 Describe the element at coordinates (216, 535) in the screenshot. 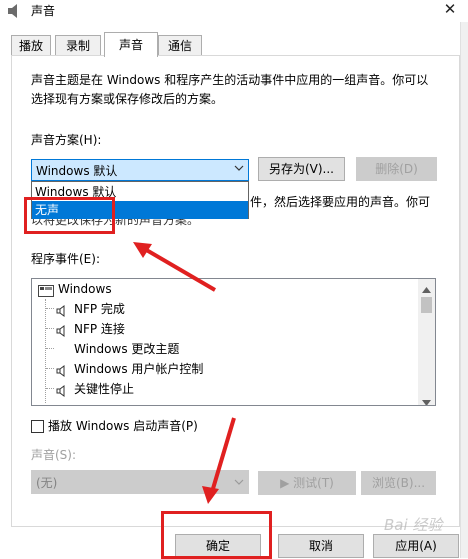

I see `annotation-box-ok` at that location.